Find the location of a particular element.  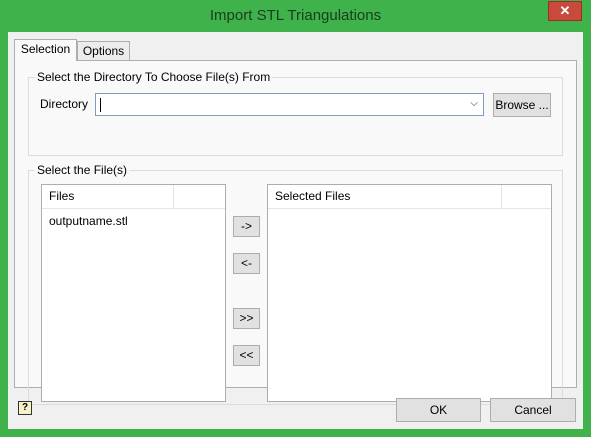

selected-files-list-header: Selected Files is located at coordinates (409, 197).